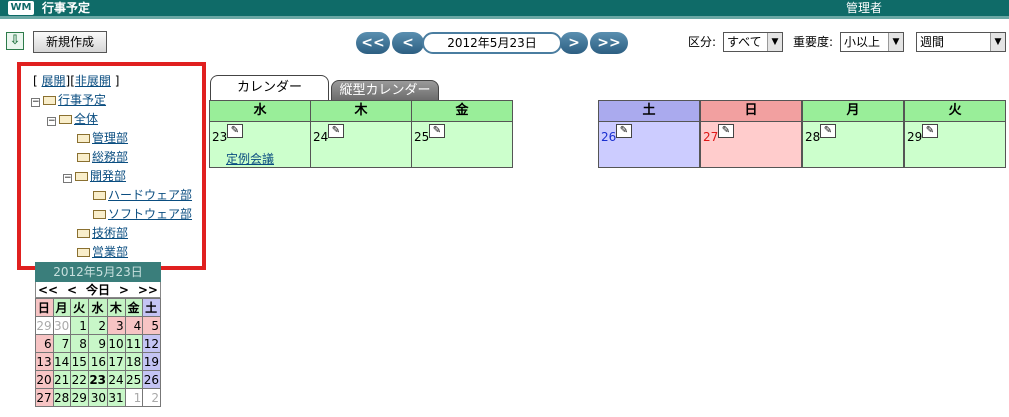  I want to click on day-cell: 29 ✎, so click(955, 145).